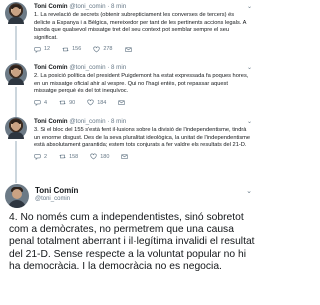 The image size is (320, 305). What do you see at coordinates (47, 49) in the screenshot?
I see `reply-count: 12` at bounding box center [47, 49].